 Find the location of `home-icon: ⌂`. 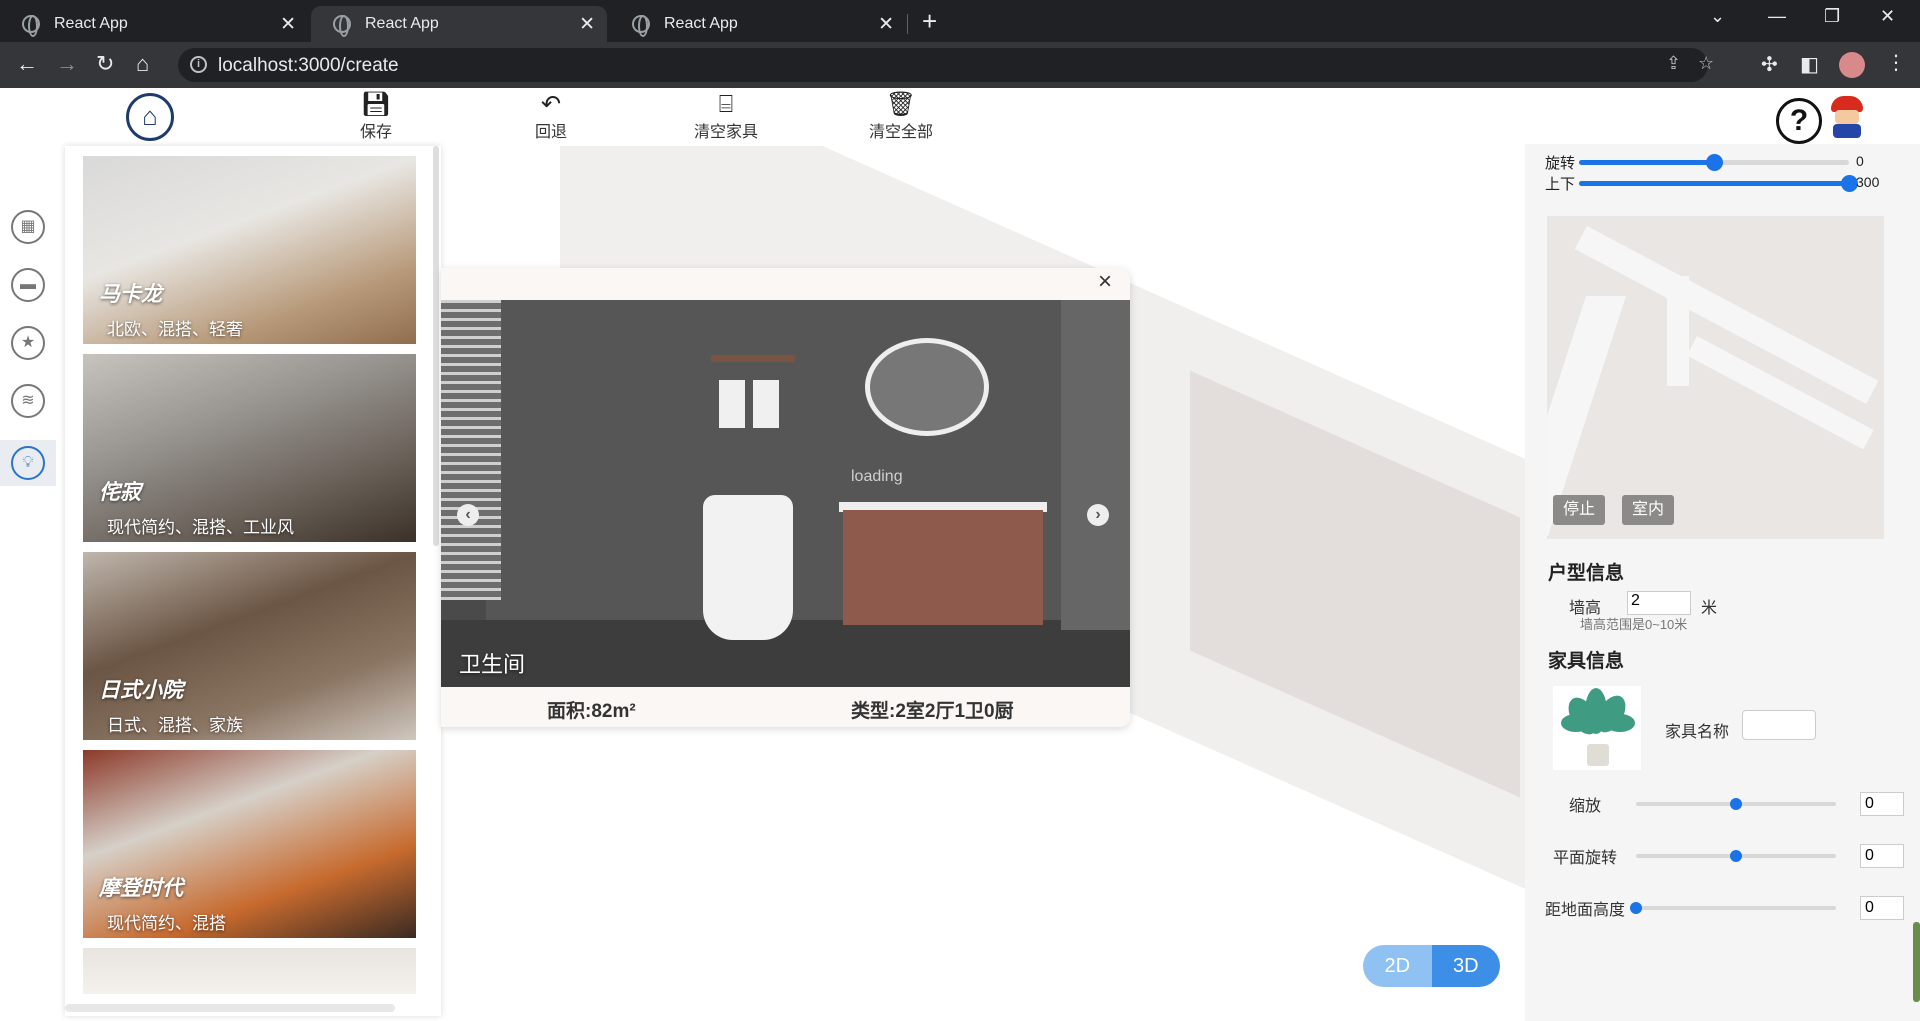

home-icon: ⌂ is located at coordinates (142, 64).